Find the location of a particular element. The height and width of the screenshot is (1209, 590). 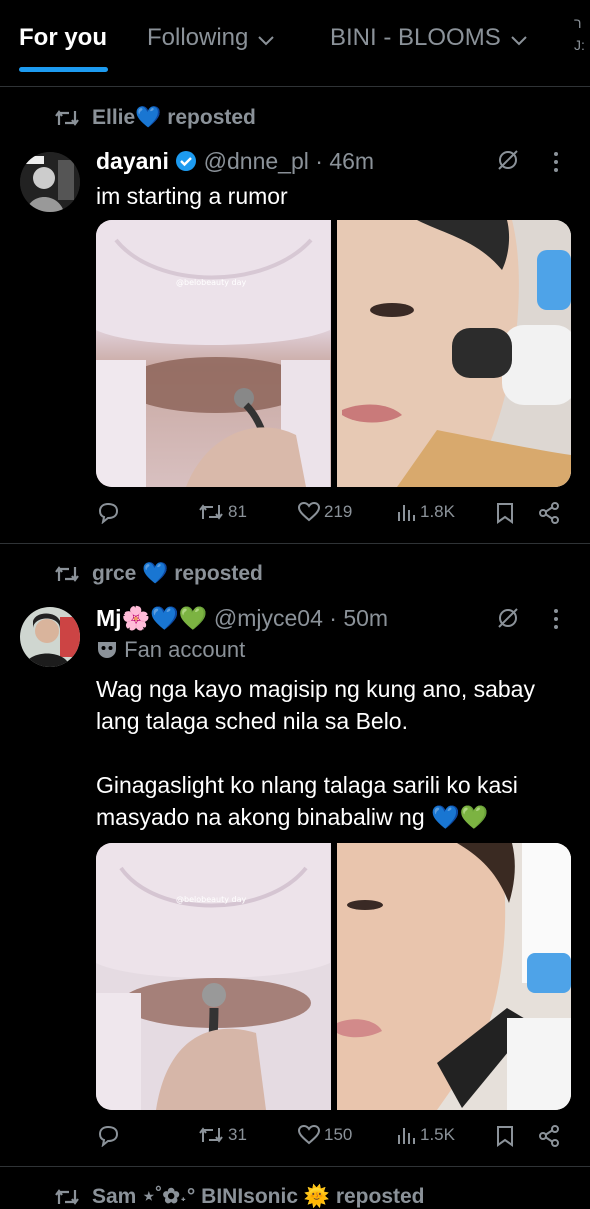

repost-indicator: Ellie💙 reposted is located at coordinates (155, 118).